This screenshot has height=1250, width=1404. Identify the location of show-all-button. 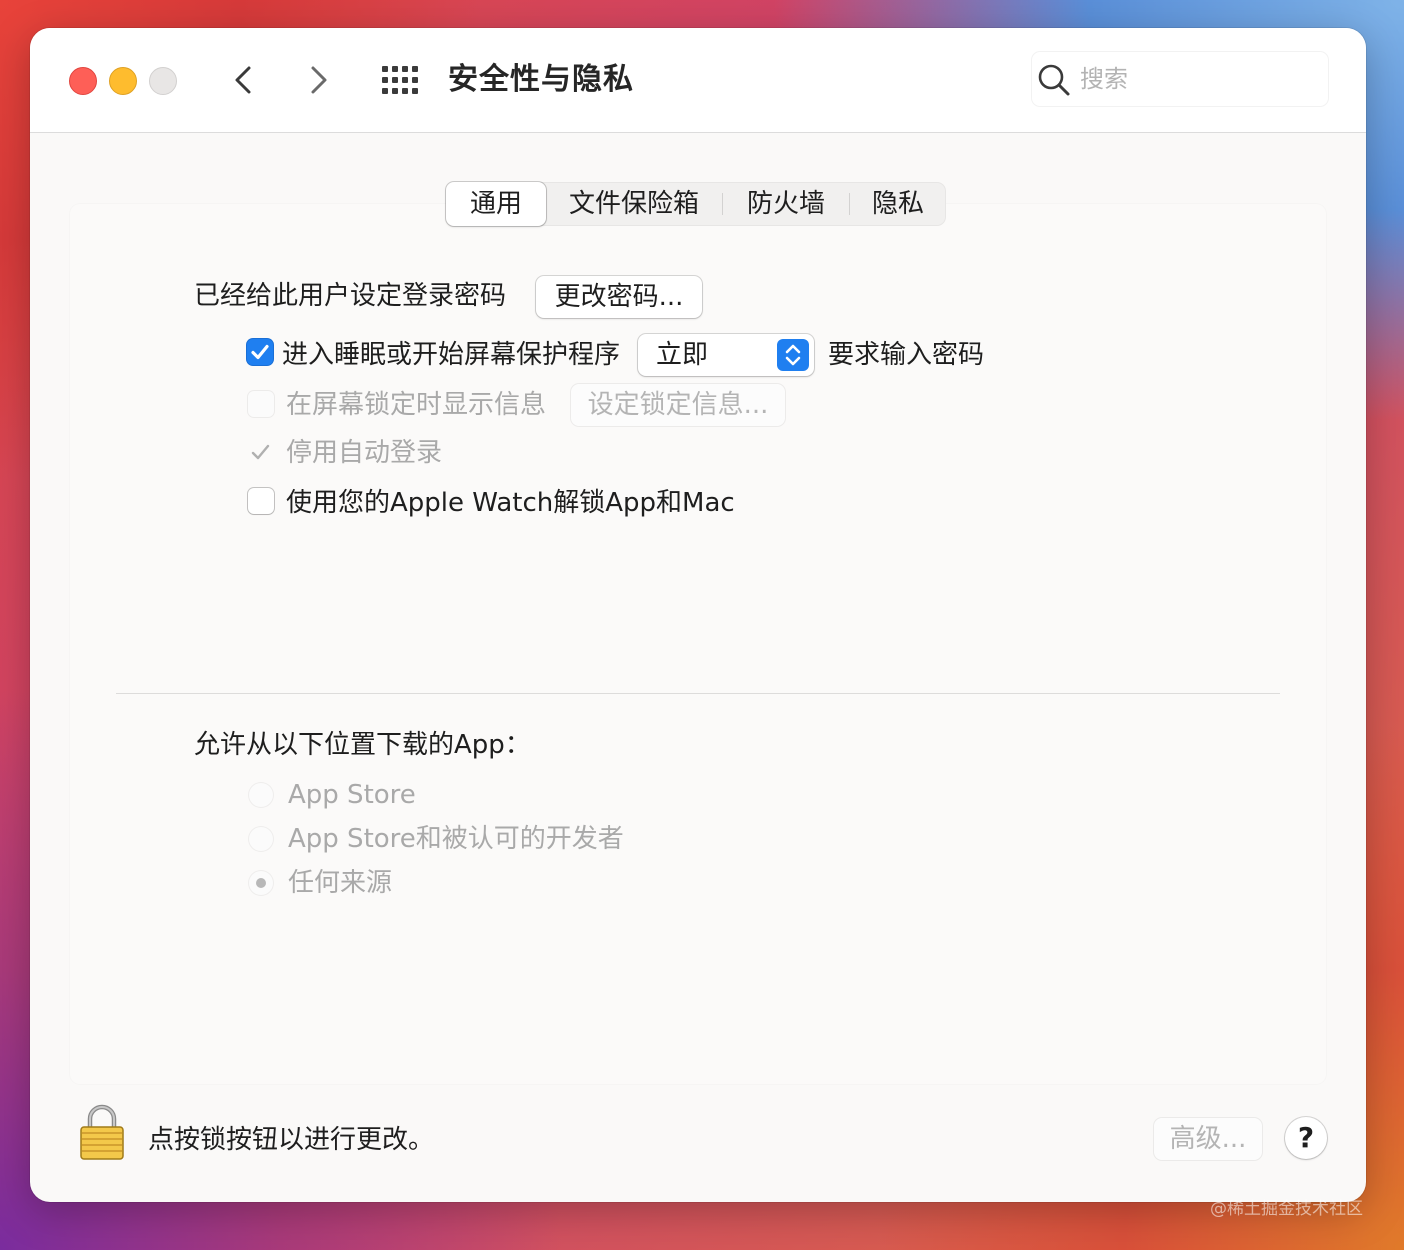
(401, 81).